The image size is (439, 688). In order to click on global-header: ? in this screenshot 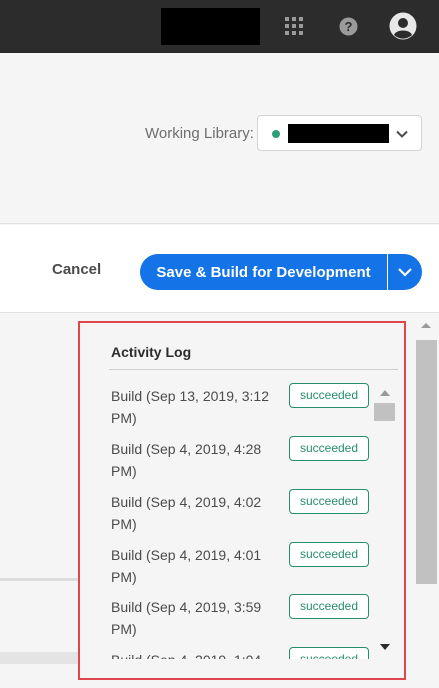, I will do `click(219, 26)`.